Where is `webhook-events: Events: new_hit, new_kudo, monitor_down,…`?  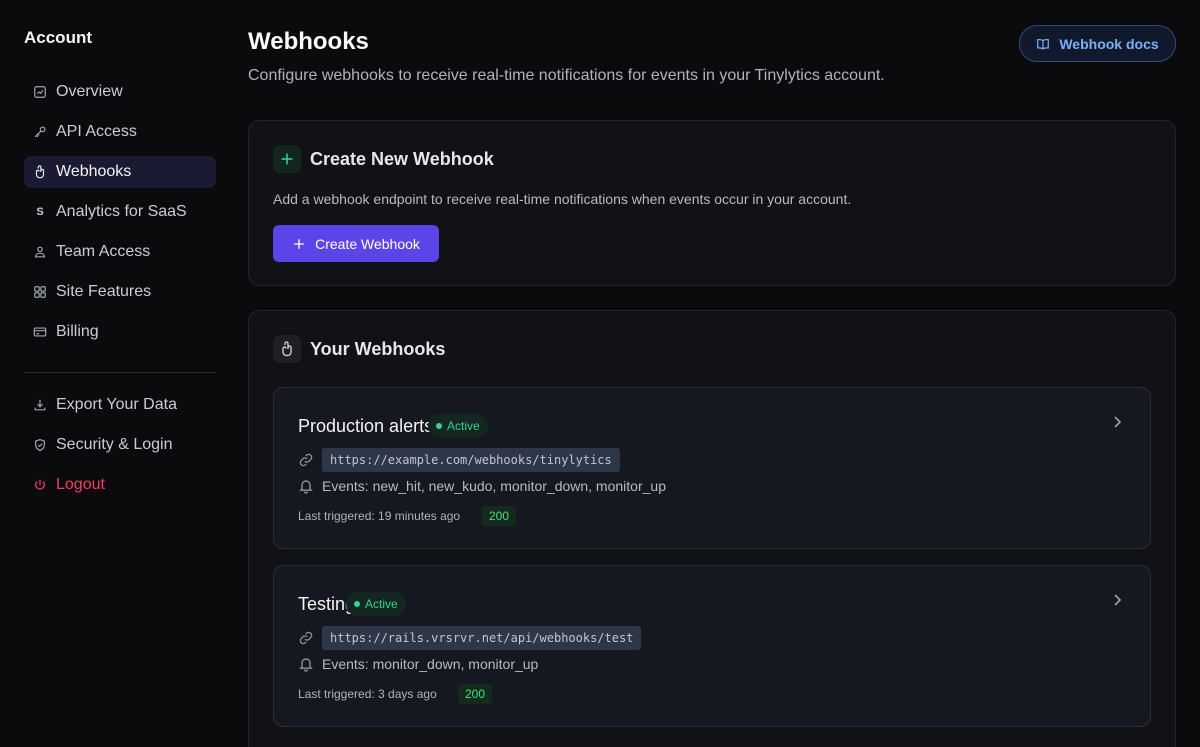
webhook-events: Events: new_hit, new_kudo, monitor_down,… is located at coordinates (494, 486).